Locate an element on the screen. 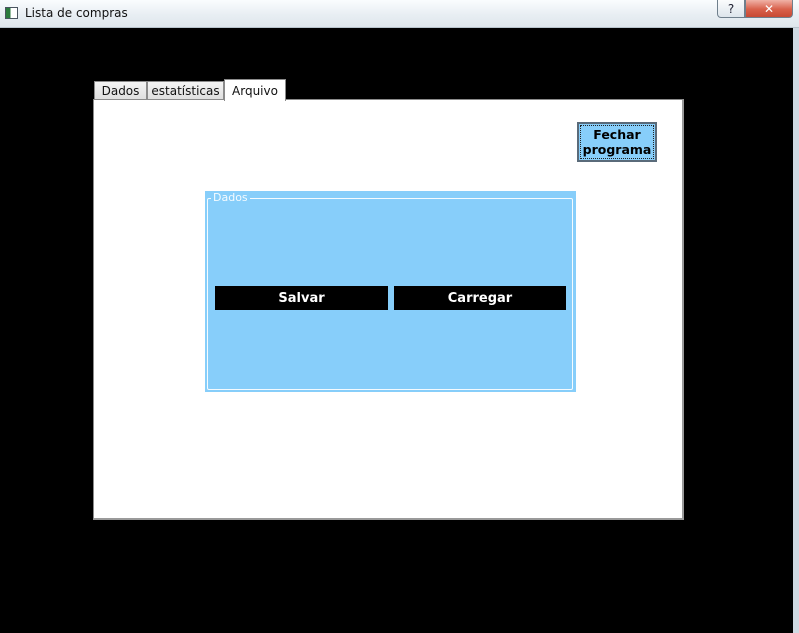 The image size is (799, 633). tab-arquivo: Arquivo is located at coordinates (255, 90).